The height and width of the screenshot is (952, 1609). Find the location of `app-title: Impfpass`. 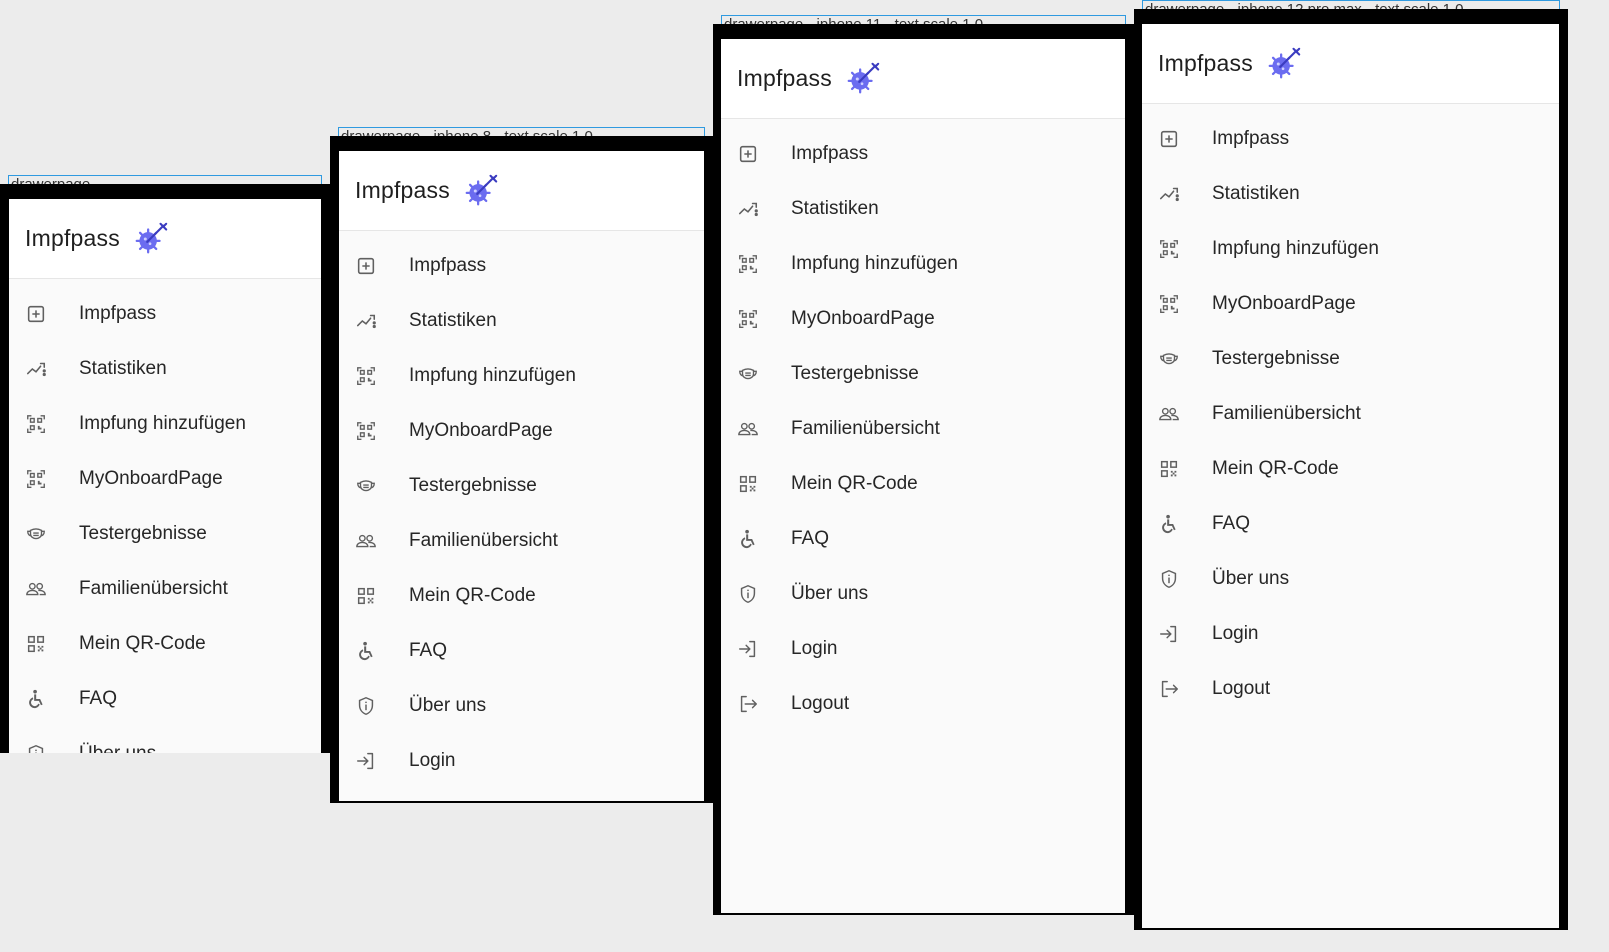

app-title: Impfpass is located at coordinates (402, 190).